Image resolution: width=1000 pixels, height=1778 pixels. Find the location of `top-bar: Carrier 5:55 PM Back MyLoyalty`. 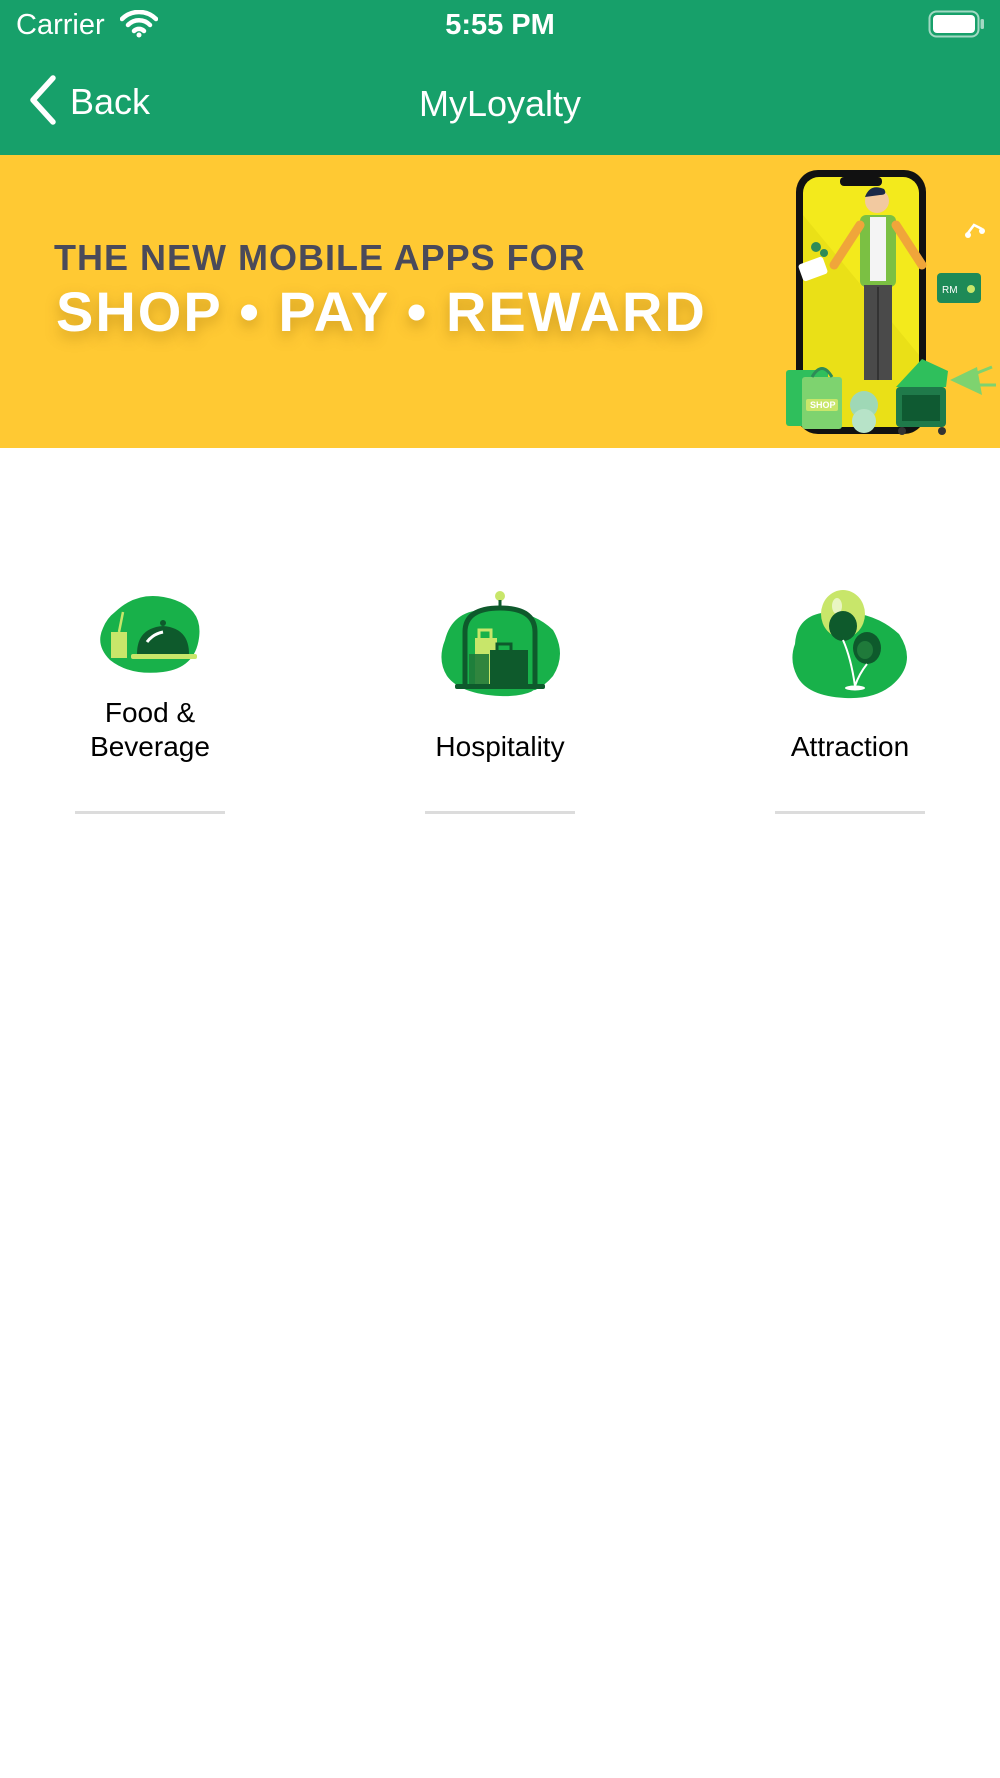

top-bar: Carrier 5:55 PM Back MyLoyalty is located at coordinates (500, 77).